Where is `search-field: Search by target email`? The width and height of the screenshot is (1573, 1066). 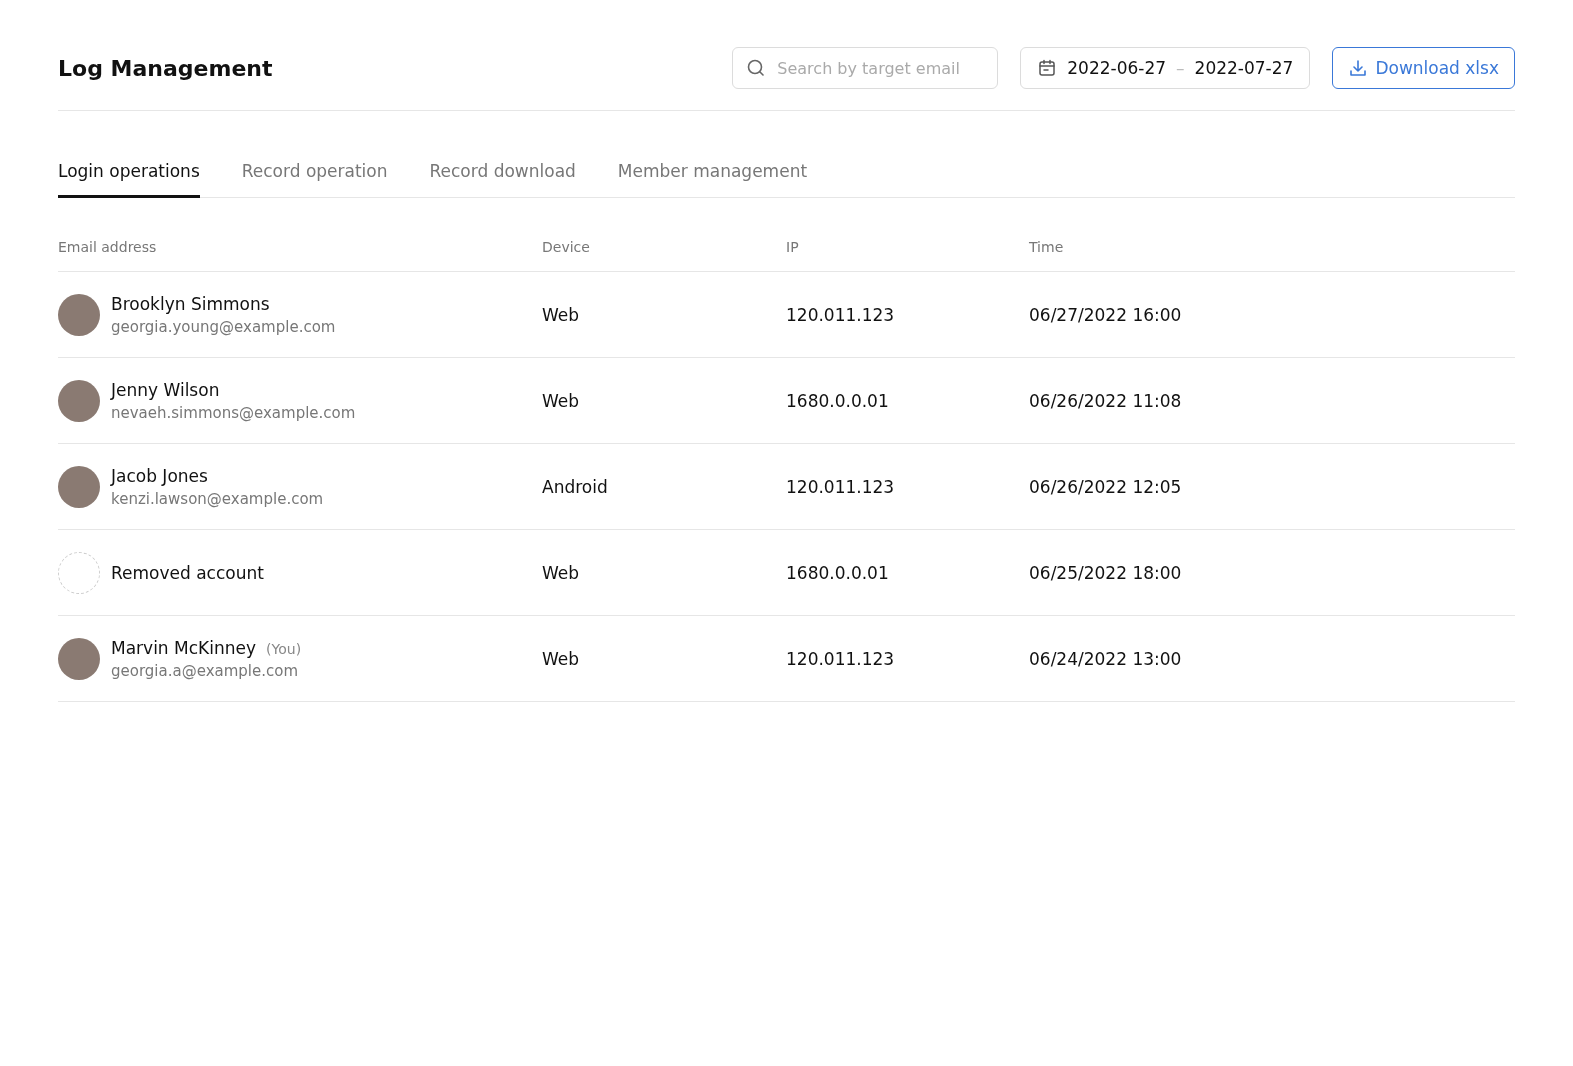
search-field: Search by target email is located at coordinates (865, 68).